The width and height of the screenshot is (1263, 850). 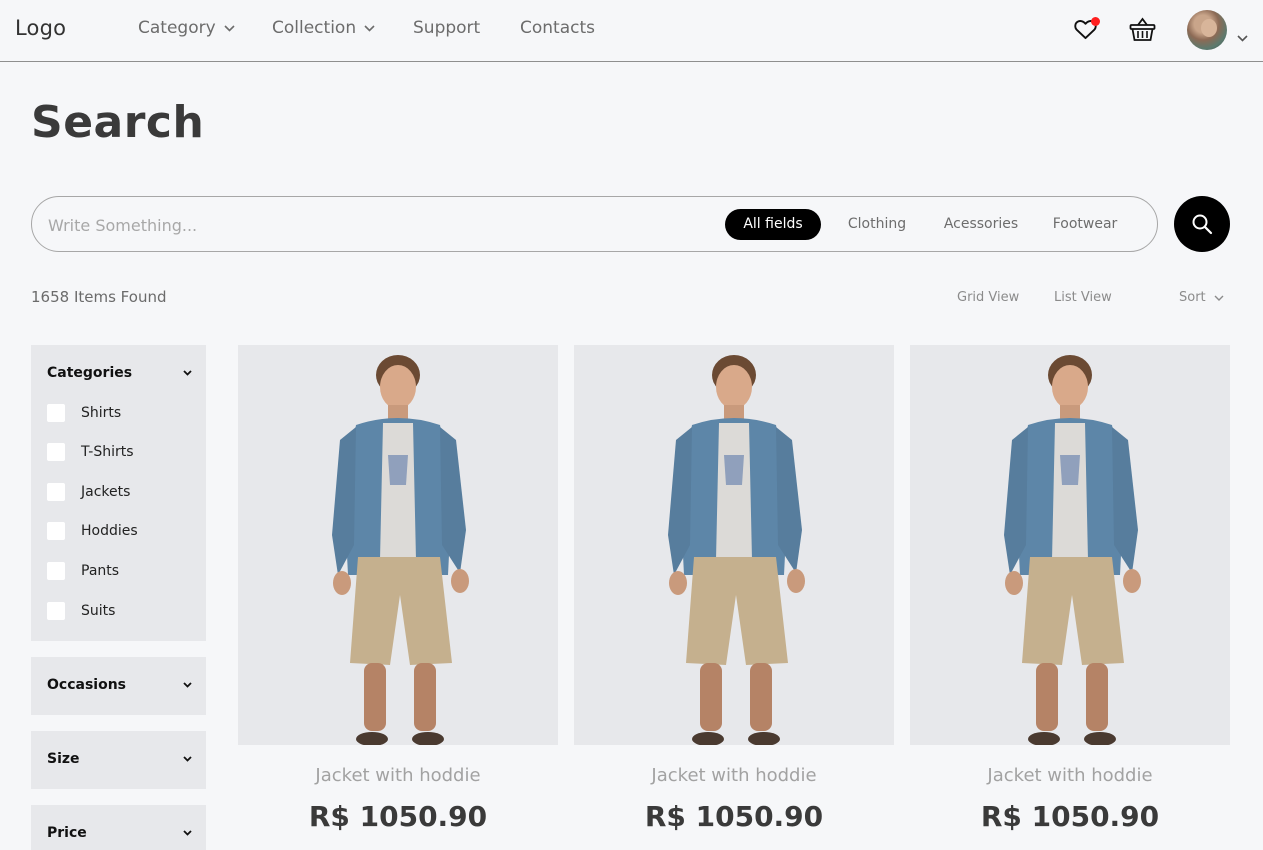 I want to click on category-option-shirts: Shirts, so click(x=84, y=413).